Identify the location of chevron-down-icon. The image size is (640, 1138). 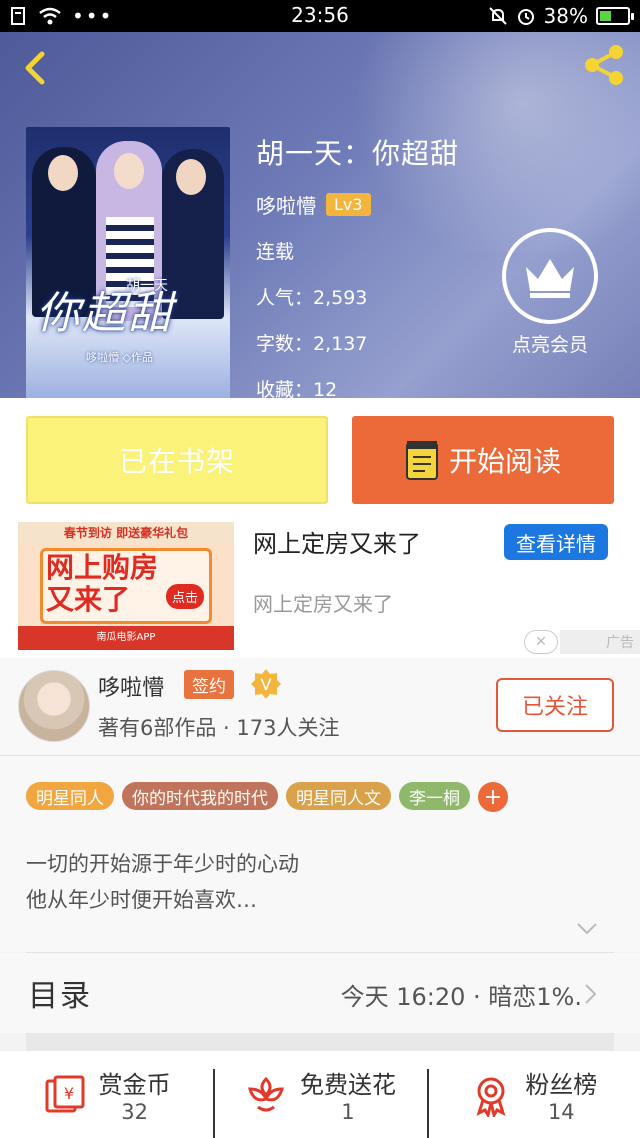
(587, 929).